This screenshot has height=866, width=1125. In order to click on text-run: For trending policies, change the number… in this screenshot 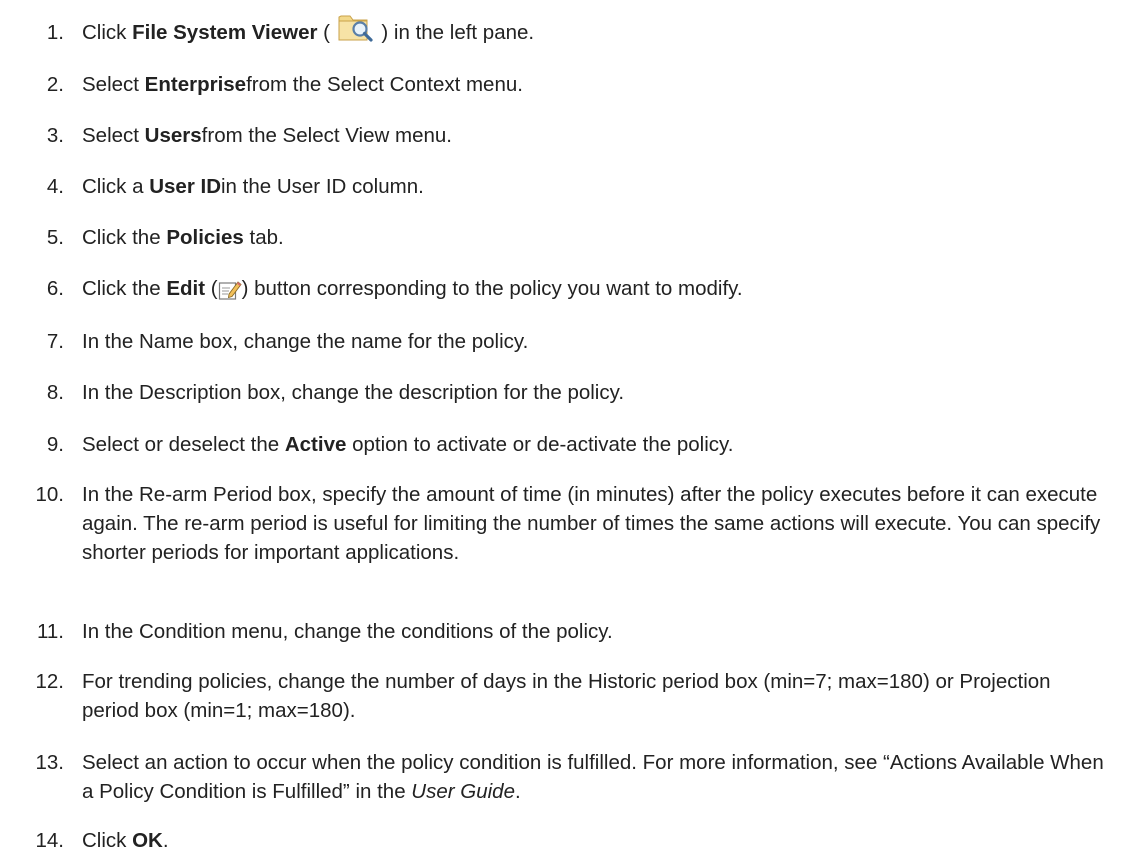, I will do `click(566, 696)`.